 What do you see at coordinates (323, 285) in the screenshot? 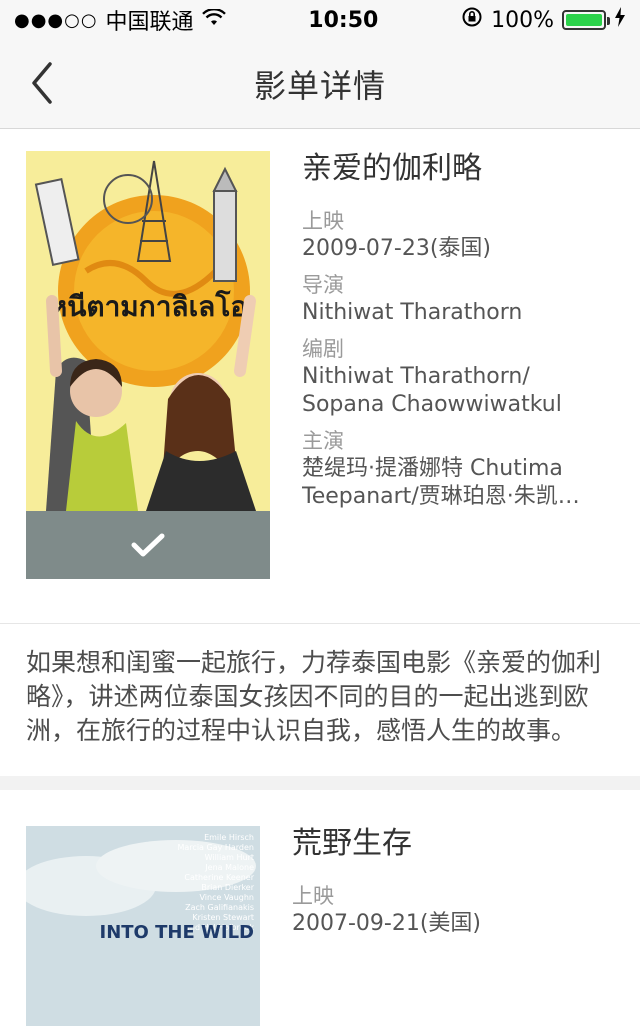
I see `director-label: 导演` at bounding box center [323, 285].